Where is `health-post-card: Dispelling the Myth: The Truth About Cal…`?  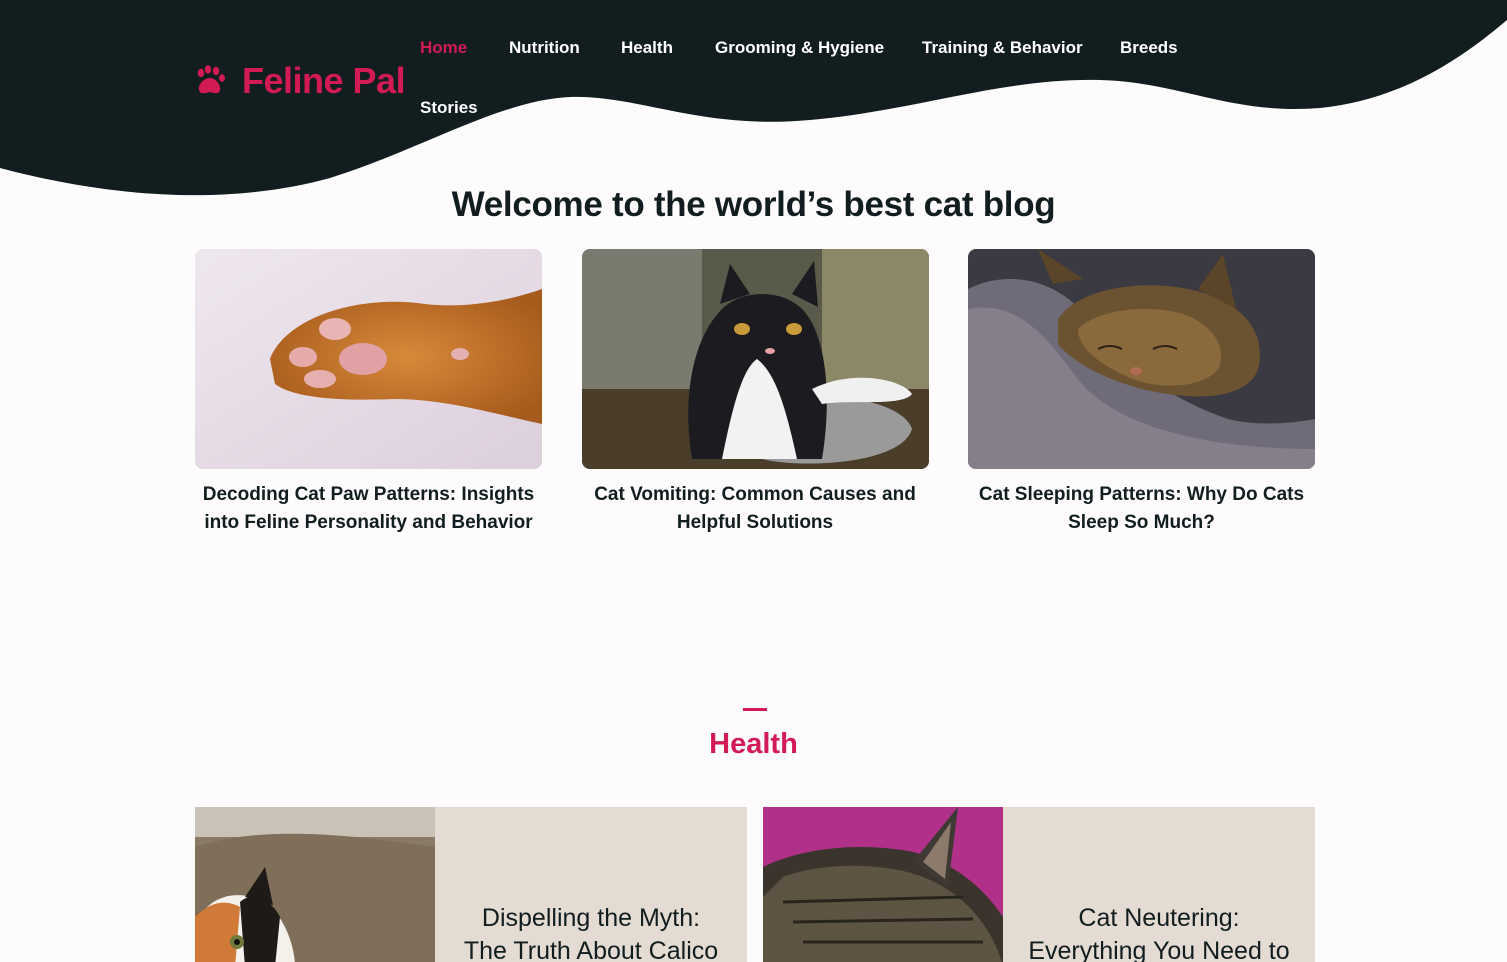
health-post-card: Dispelling the Myth: The Truth About Cal… is located at coordinates (471, 884).